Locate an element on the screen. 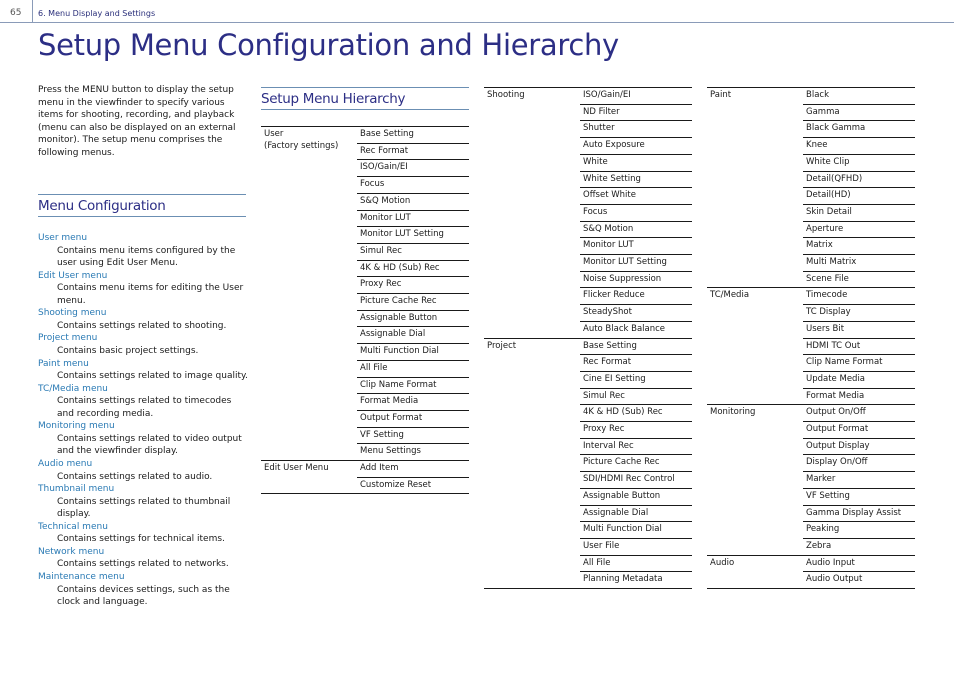 Image resolution: width=954 pixels, height=675 pixels. hierarchy-item: ND Filter is located at coordinates (636, 112).